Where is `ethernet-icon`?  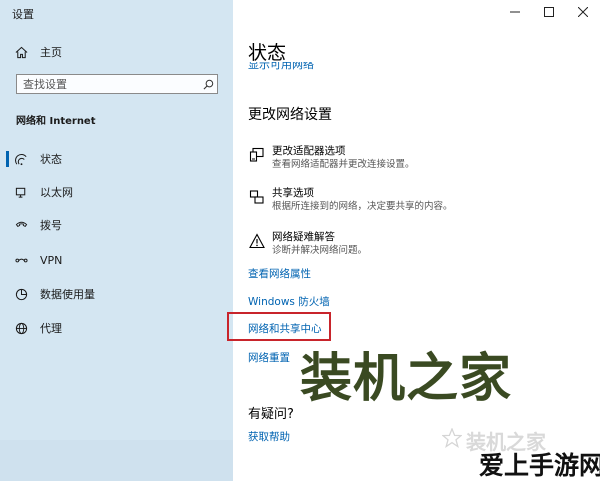
ethernet-icon is located at coordinates (21, 192).